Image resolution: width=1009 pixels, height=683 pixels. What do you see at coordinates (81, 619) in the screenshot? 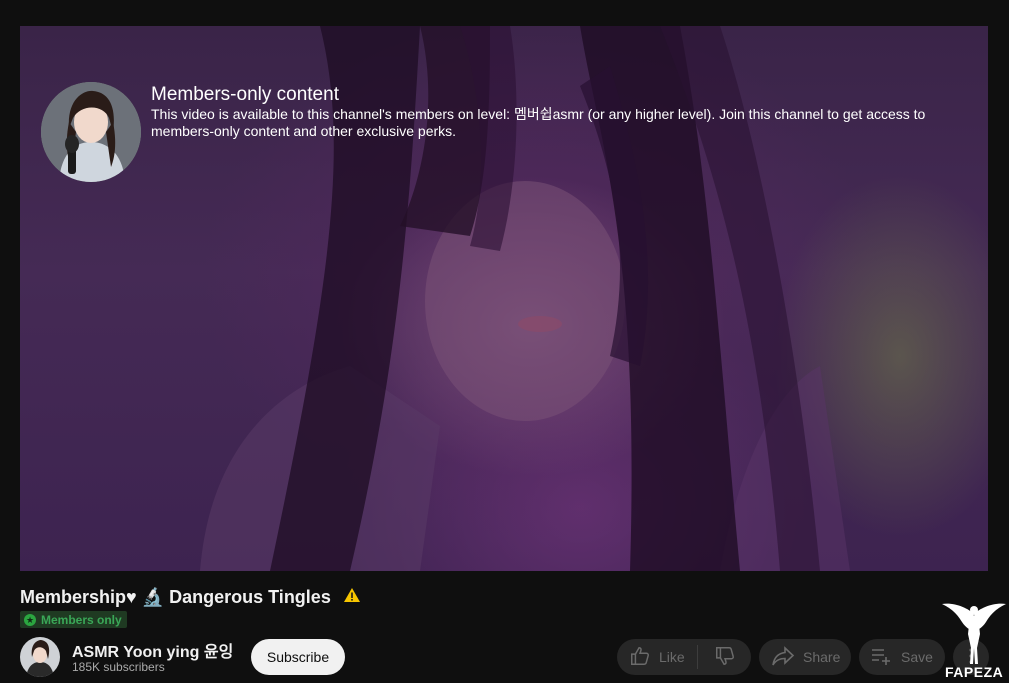
I see `members-only-badge-label: Members only` at bounding box center [81, 619].